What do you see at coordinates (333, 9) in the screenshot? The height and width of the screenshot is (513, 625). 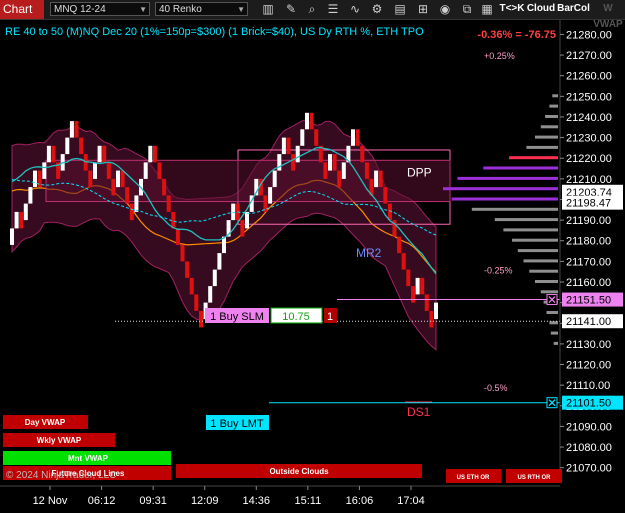 I see `properties-icon: ☰` at bounding box center [333, 9].